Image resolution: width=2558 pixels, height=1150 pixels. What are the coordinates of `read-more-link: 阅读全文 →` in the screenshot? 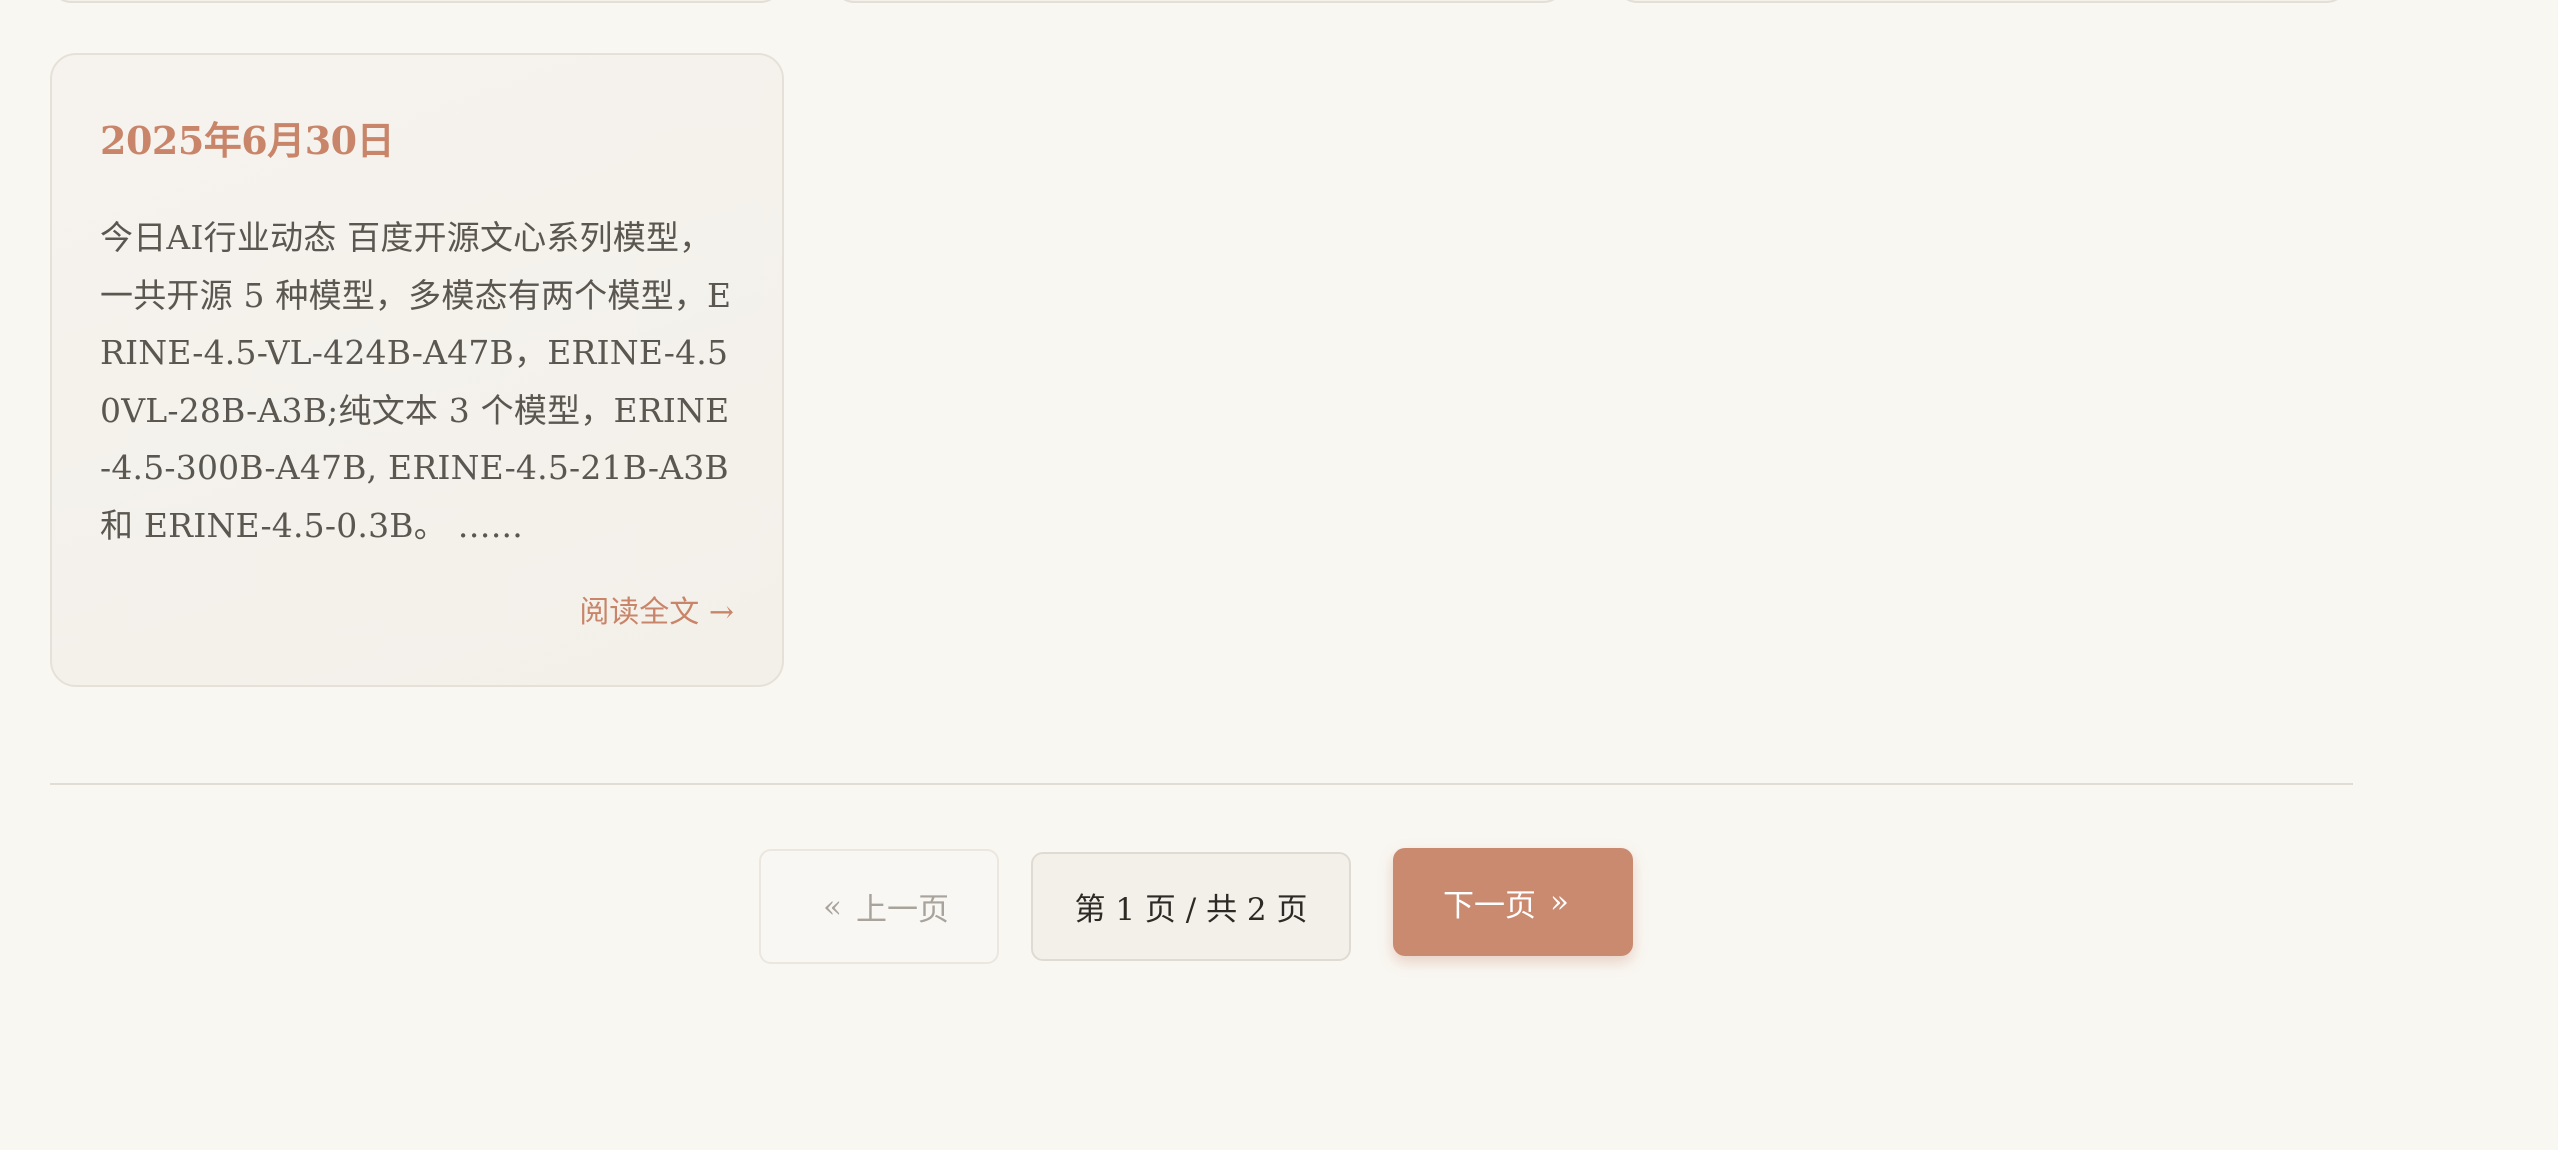 It's located at (656, 613).